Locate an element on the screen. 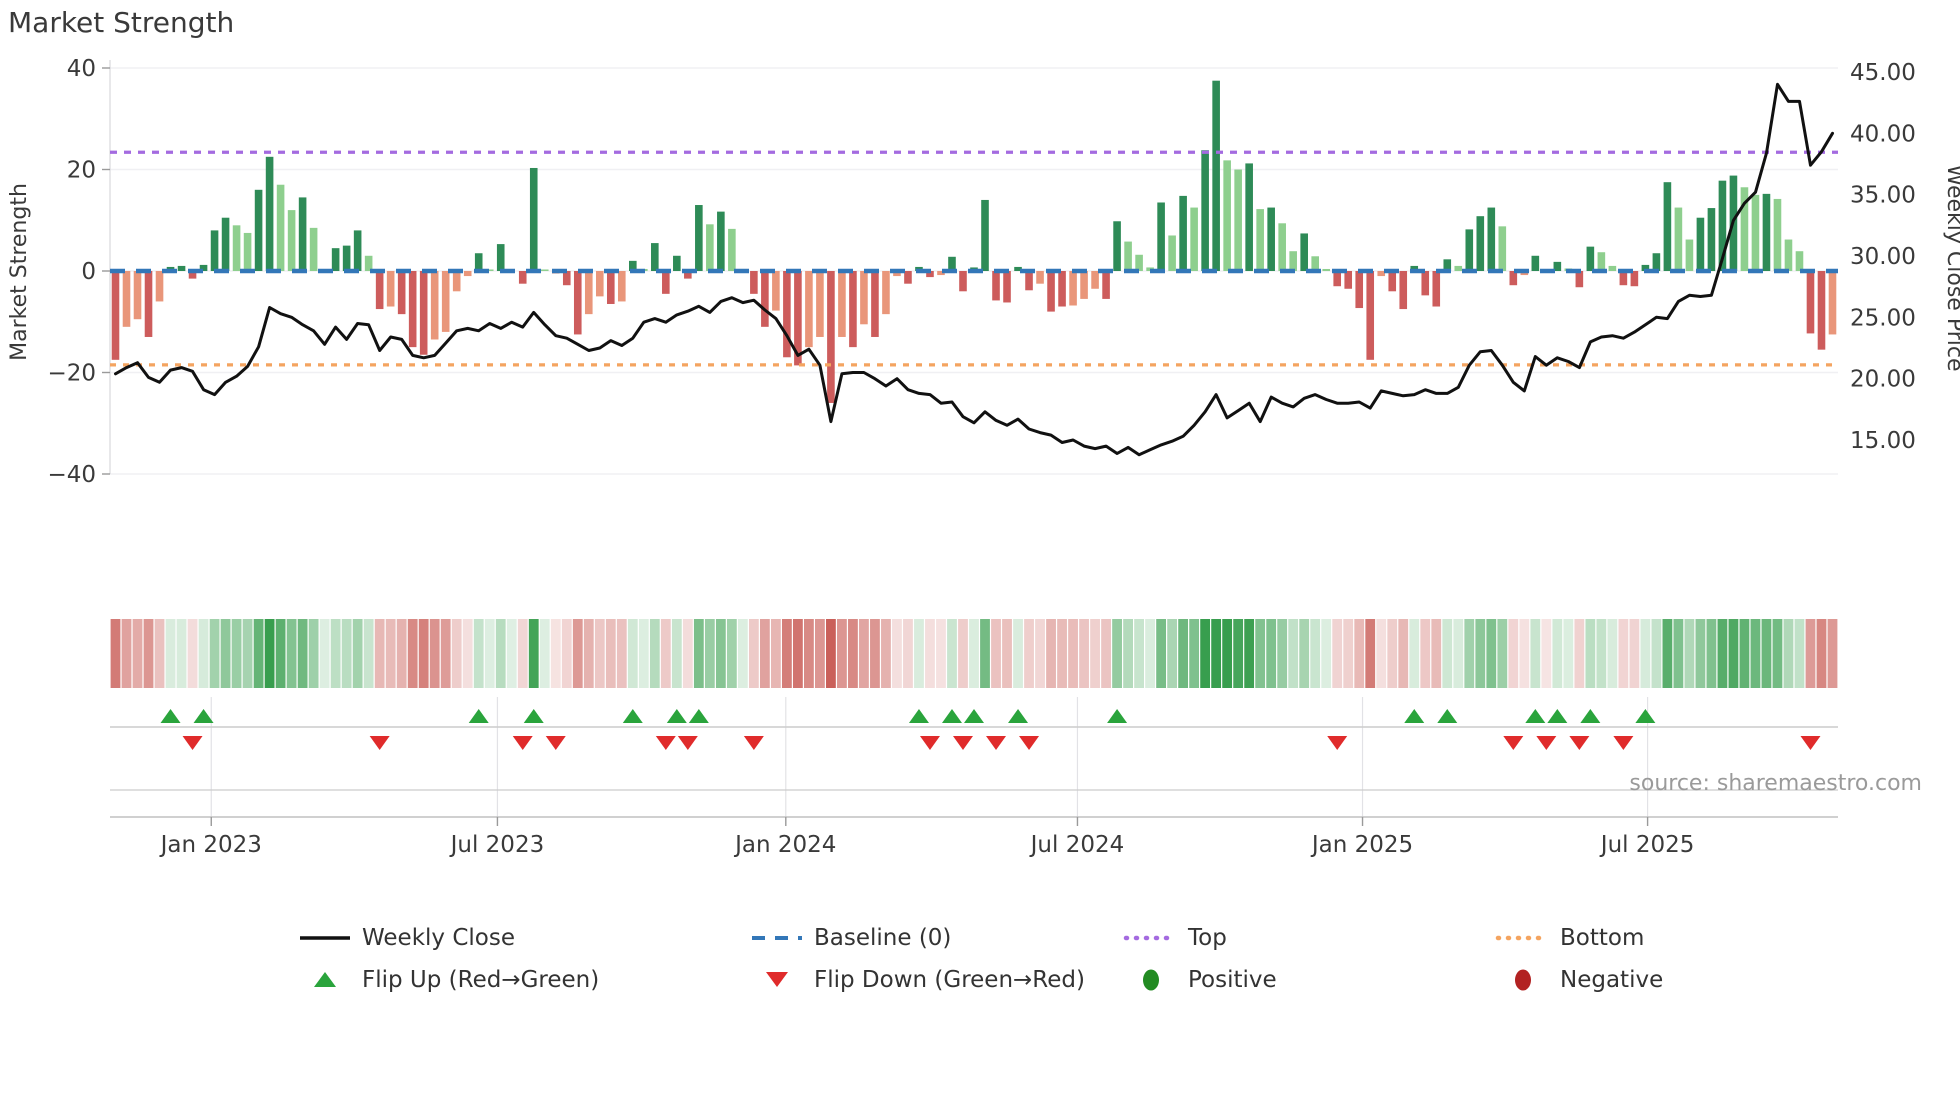 This screenshot has height=1102, width=1960. legend-label: Positive is located at coordinates (1232, 980).